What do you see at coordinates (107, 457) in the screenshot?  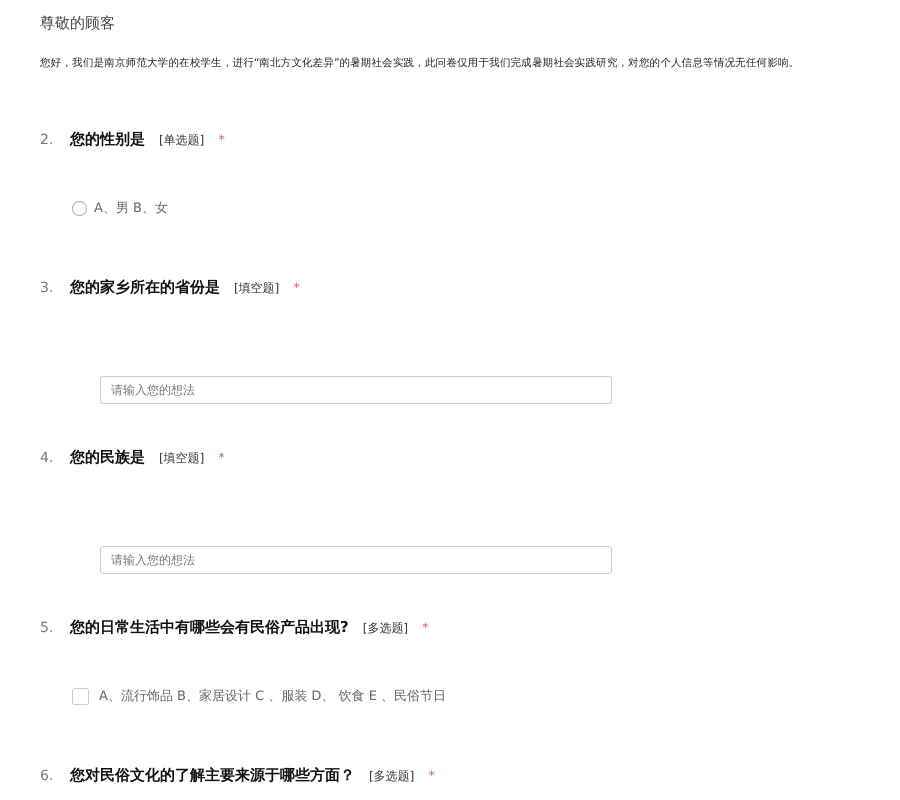 I see `question-title: 您的民族是` at bounding box center [107, 457].